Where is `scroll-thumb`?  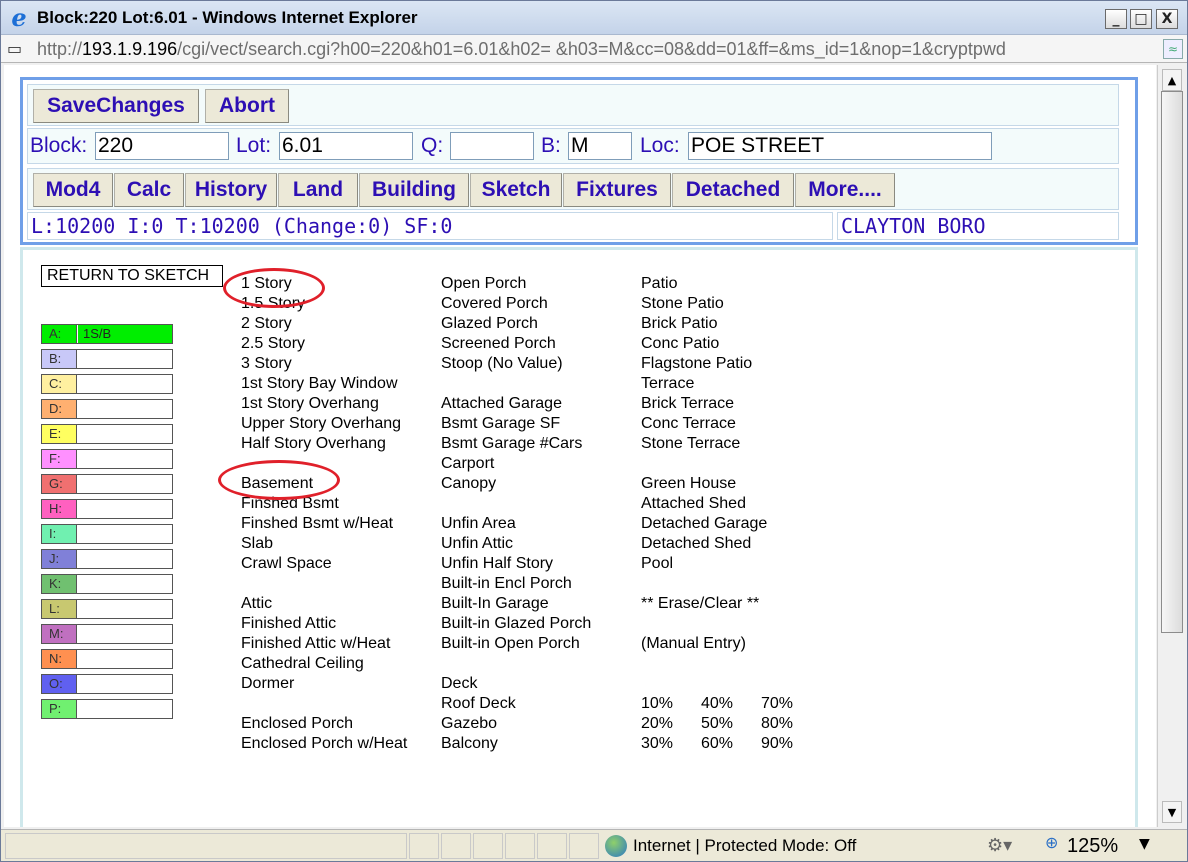
scroll-thumb is located at coordinates (1172, 362).